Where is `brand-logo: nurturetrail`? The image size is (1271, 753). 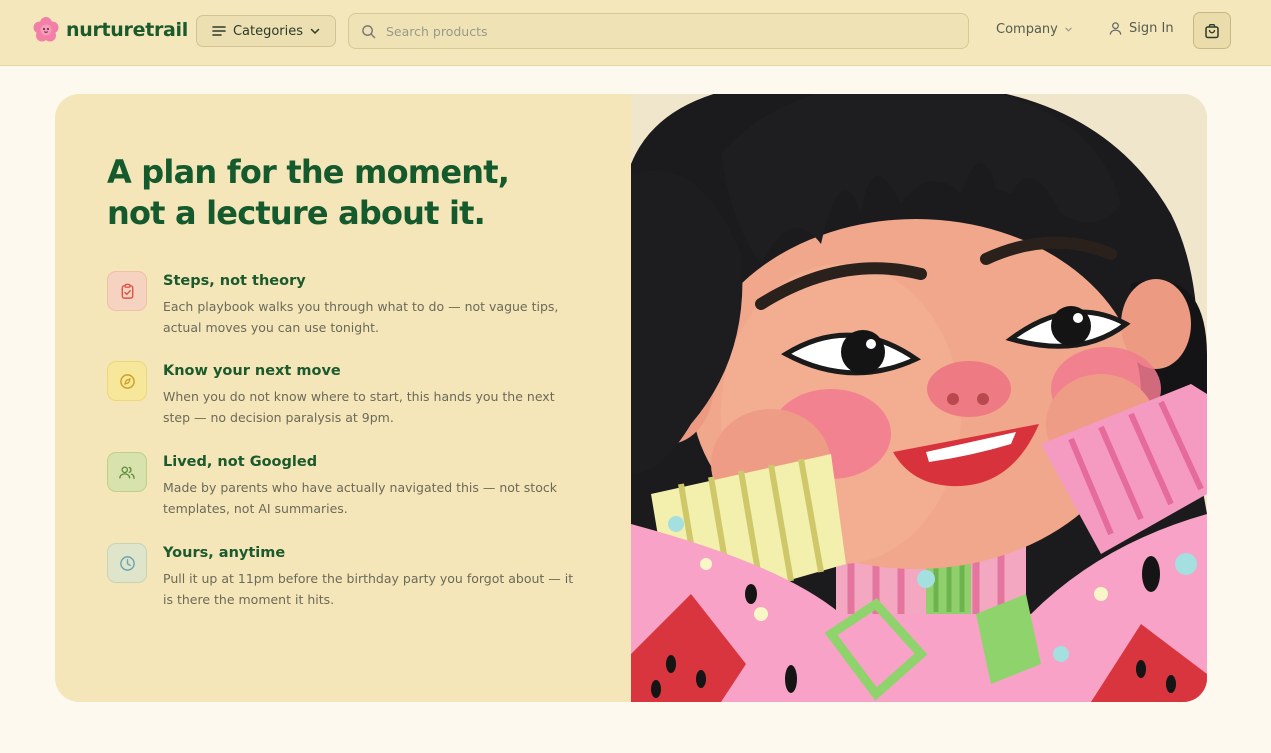 brand-logo: nurturetrail is located at coordinates (110, 30).